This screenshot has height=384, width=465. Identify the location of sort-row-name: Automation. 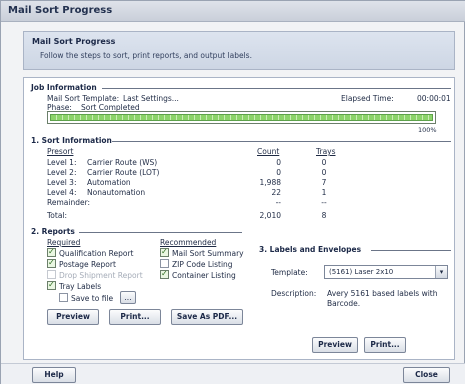
(109, 182).